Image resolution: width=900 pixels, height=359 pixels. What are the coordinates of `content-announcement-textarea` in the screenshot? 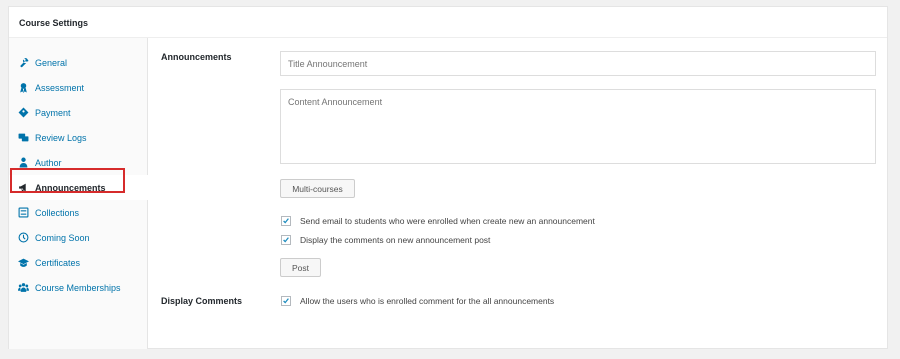 It's located at (578, 126).